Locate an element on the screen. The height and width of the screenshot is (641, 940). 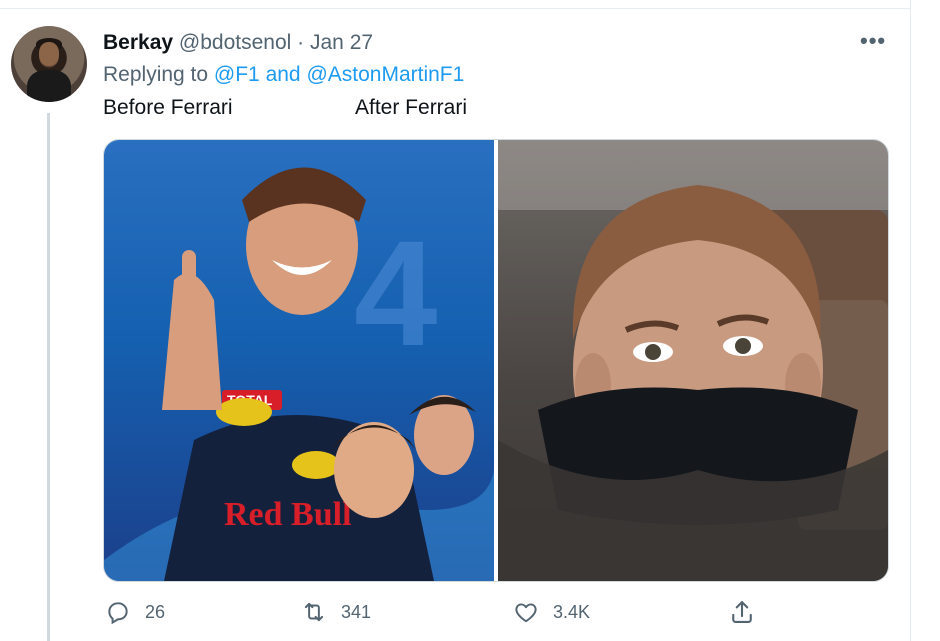
reply-button: 26 is located at coordinates (134, 612).